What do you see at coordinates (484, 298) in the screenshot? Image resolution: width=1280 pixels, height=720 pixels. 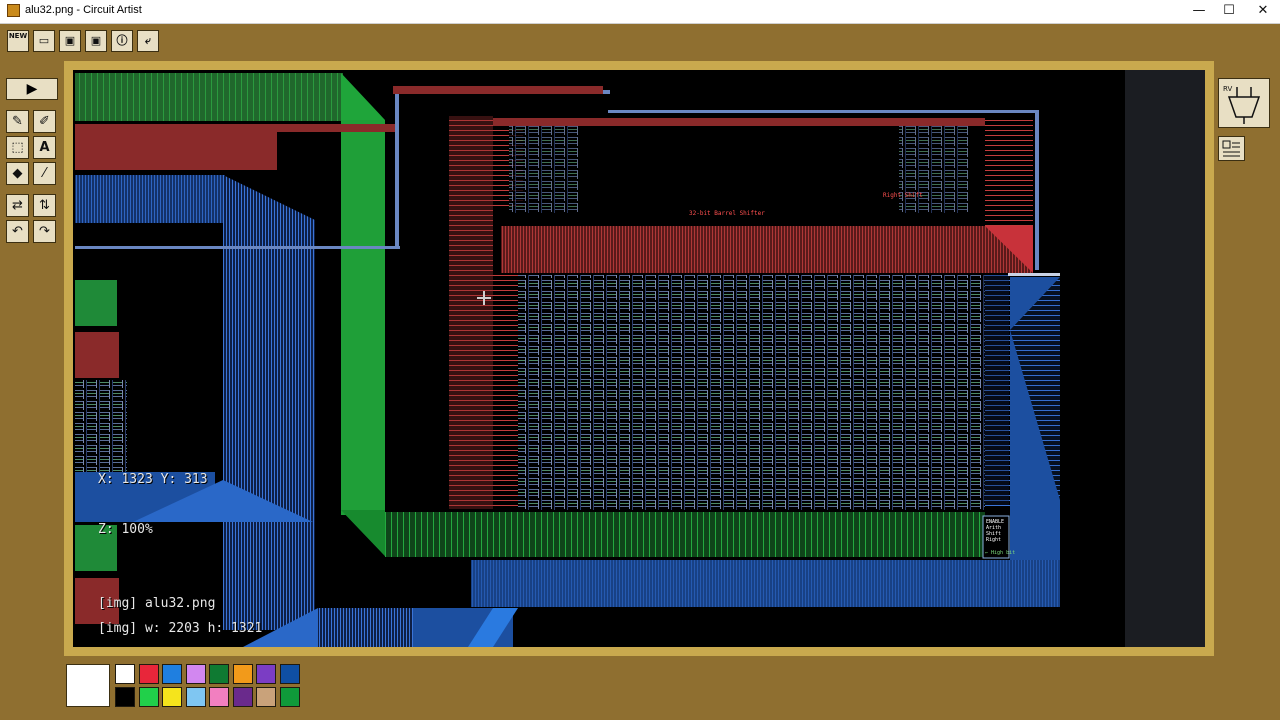 I see `crosshair-icon` at bounding box center [484, 298].